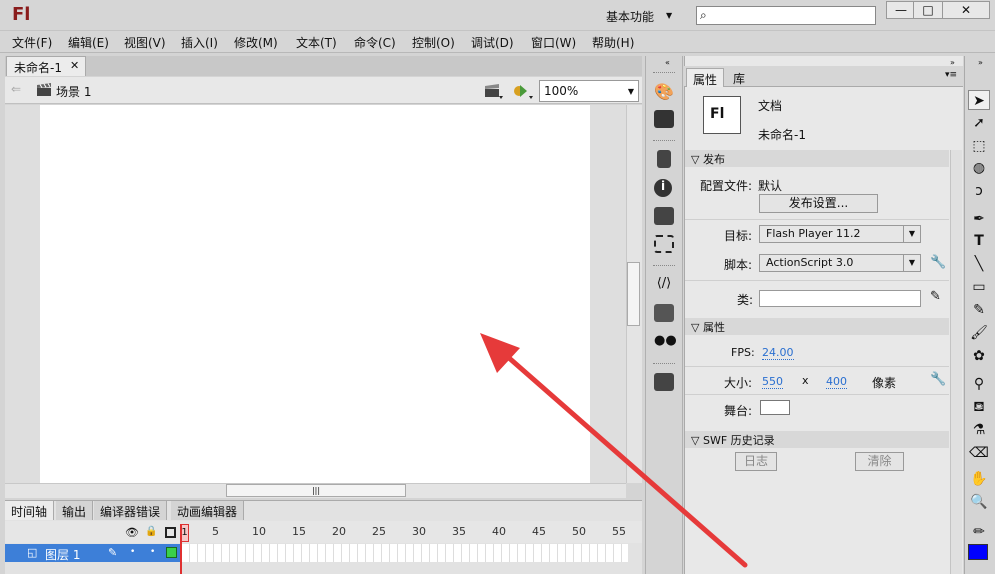 This screenshot has width=995, height=574. Describe the element at coordinates (92, 553) in the screenshot. I see `layer-row: ◱ 图层 1 ✎ • •` at that location.